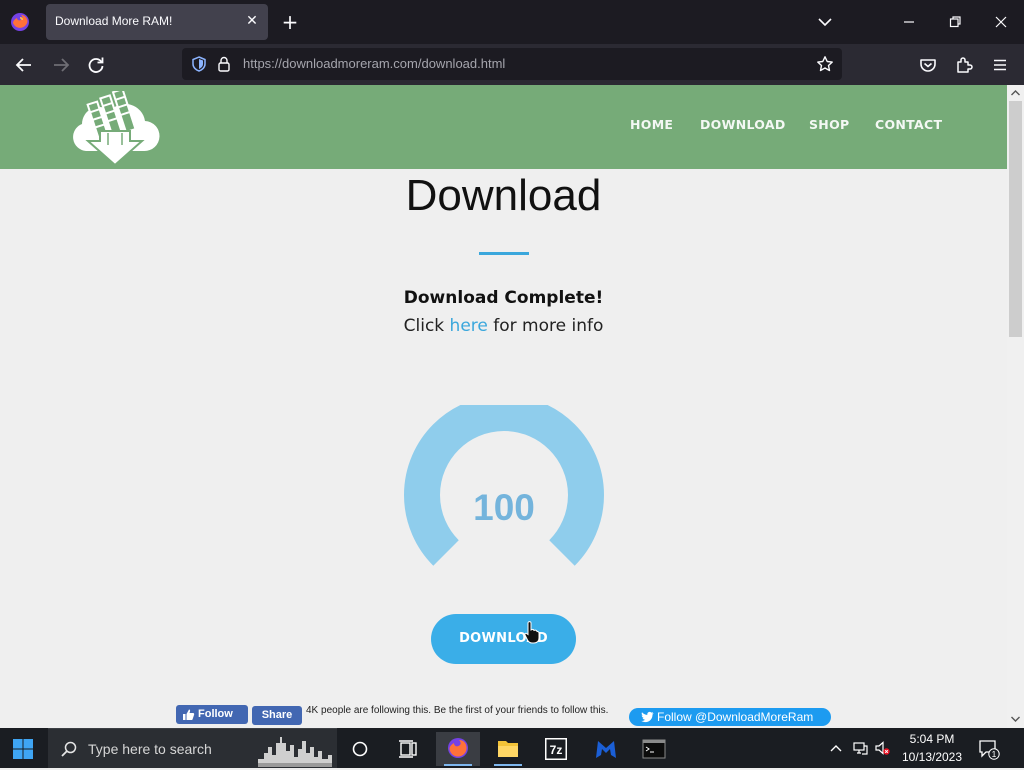  I want to click on url-host: https://downloadmoreram.com, so click(330, 63).